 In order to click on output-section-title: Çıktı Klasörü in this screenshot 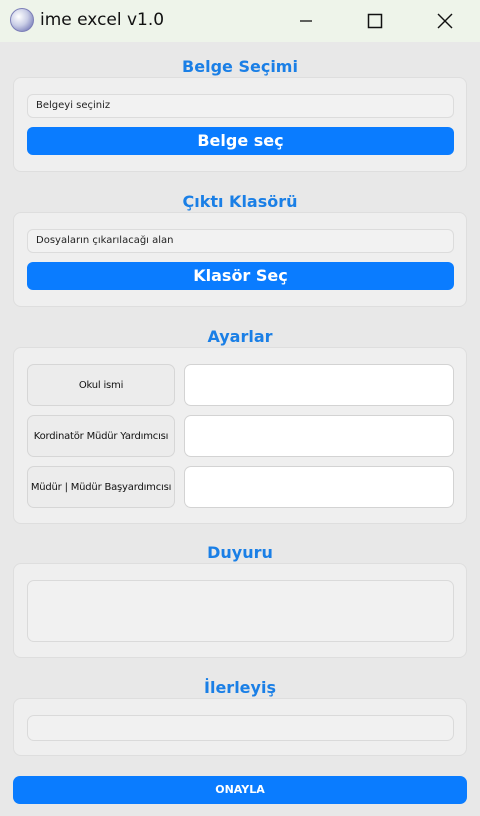, I will do `click(240, 201)`.